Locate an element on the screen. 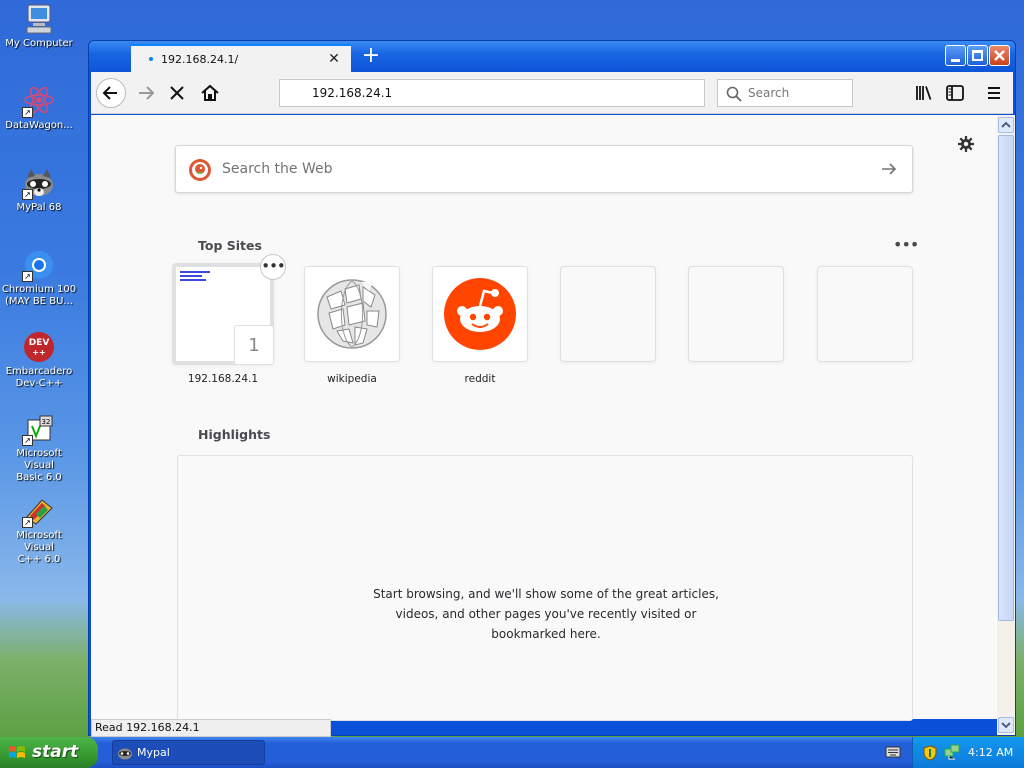 This screenshot has width=1024, height=768. minimize-icon is located at coordinates (955, 60).